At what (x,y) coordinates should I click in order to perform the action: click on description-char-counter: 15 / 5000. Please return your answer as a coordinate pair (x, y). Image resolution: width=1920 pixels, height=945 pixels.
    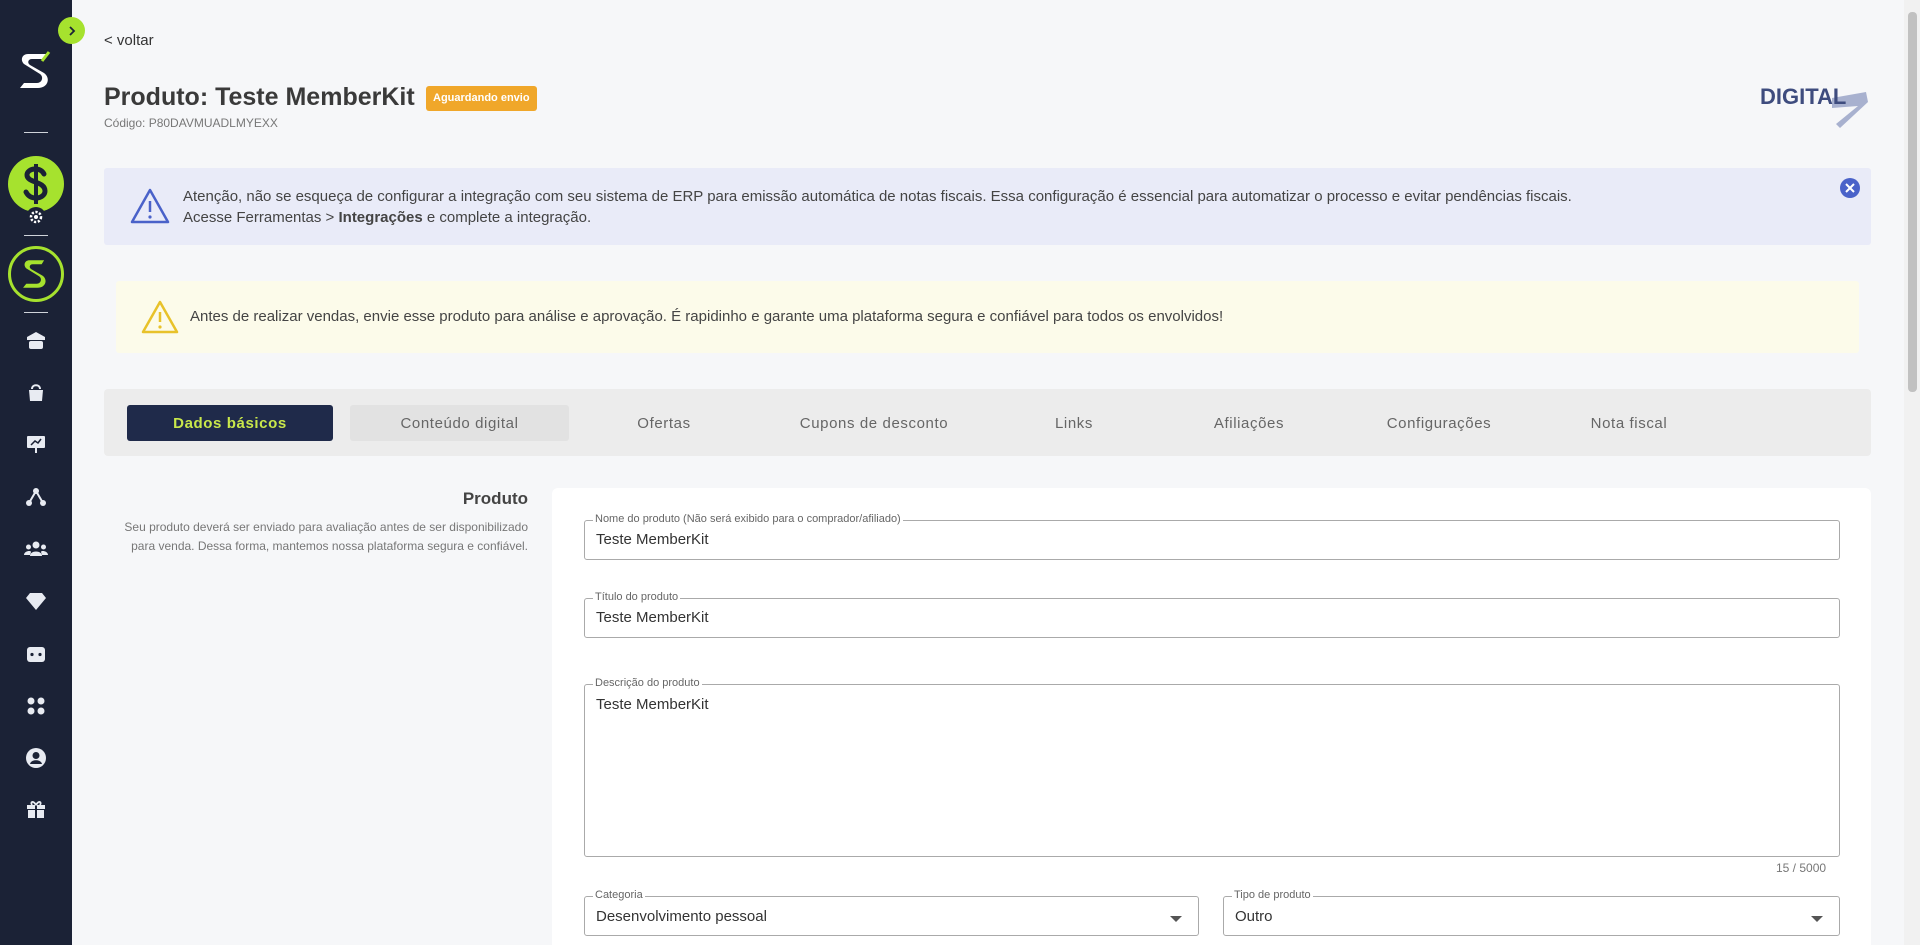
    Looking at the image, I should click on (1801, 868).